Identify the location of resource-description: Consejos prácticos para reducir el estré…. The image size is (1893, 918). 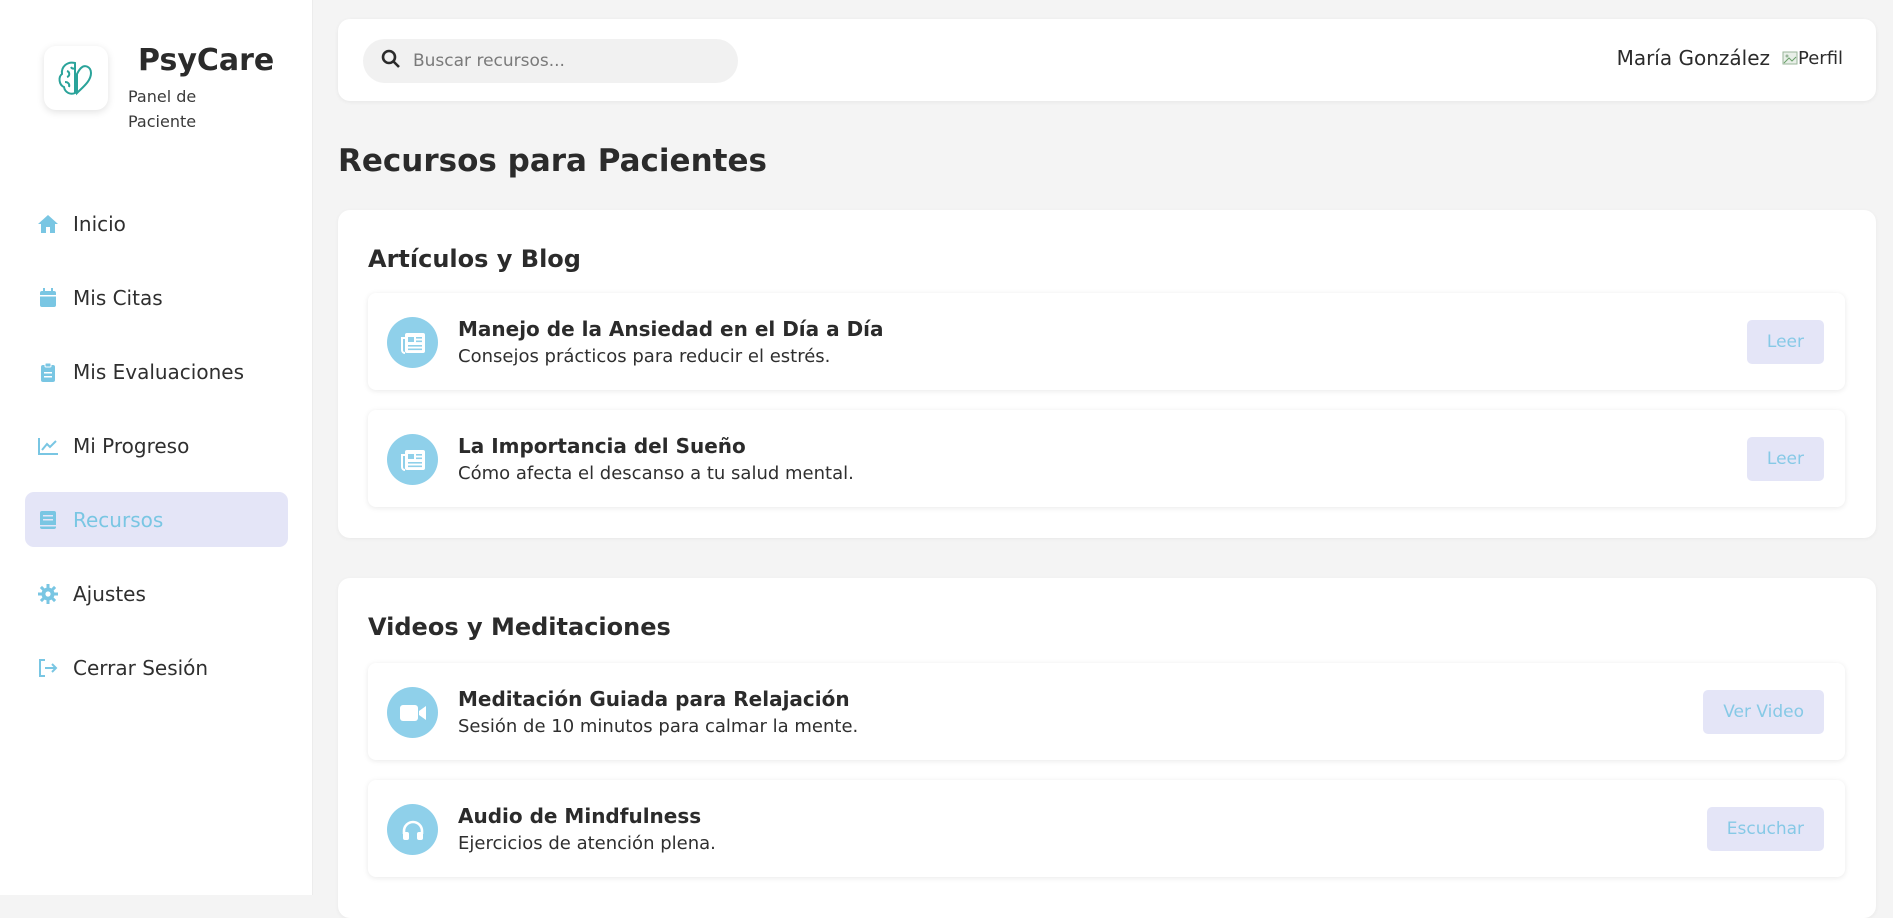
(644, 356).